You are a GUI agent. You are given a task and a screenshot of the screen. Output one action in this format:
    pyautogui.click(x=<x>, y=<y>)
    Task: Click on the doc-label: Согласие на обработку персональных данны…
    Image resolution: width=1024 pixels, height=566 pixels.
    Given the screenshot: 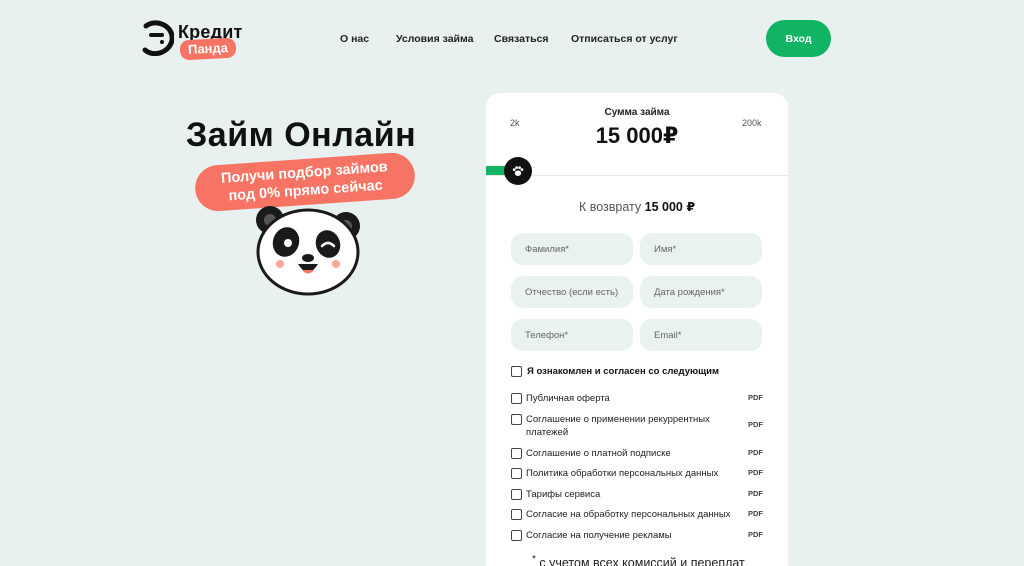 What is the action you would take?
    pyautogui.click(x=628, y=514)
    